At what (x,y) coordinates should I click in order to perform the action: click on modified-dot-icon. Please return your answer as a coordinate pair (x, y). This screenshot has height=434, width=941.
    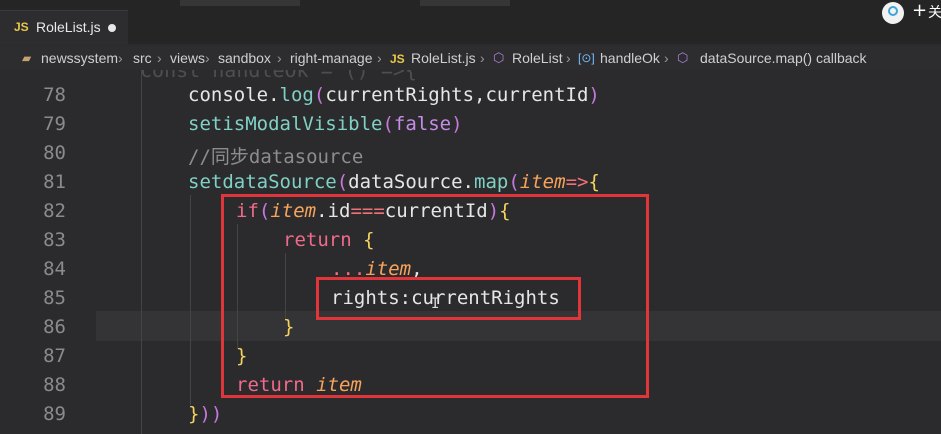
    Looking at the image, I should click on (112, 28).